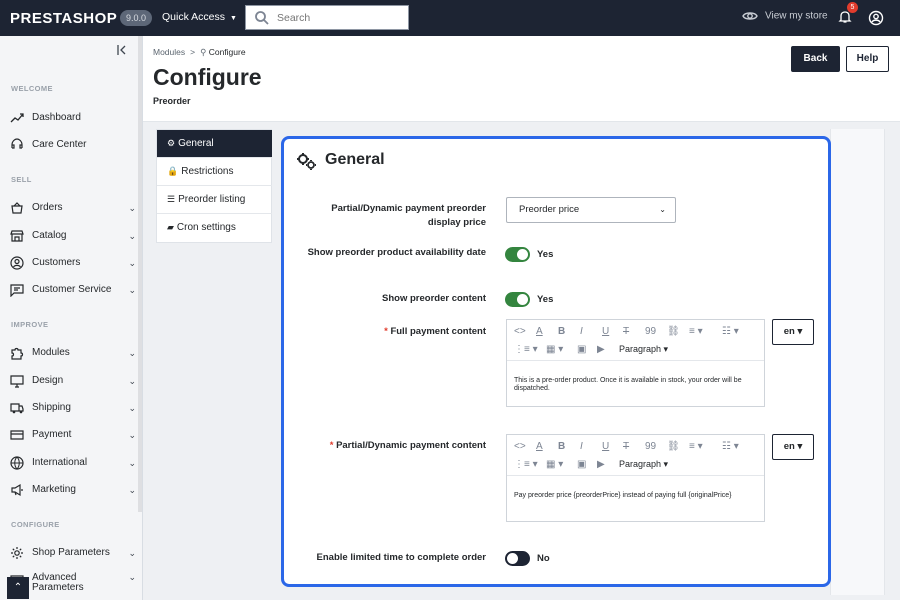 This screenshot has width=900, height=600. Describe the element at coordinates (512, 558) in the screenshot. I see `toggle-knob` at that location.